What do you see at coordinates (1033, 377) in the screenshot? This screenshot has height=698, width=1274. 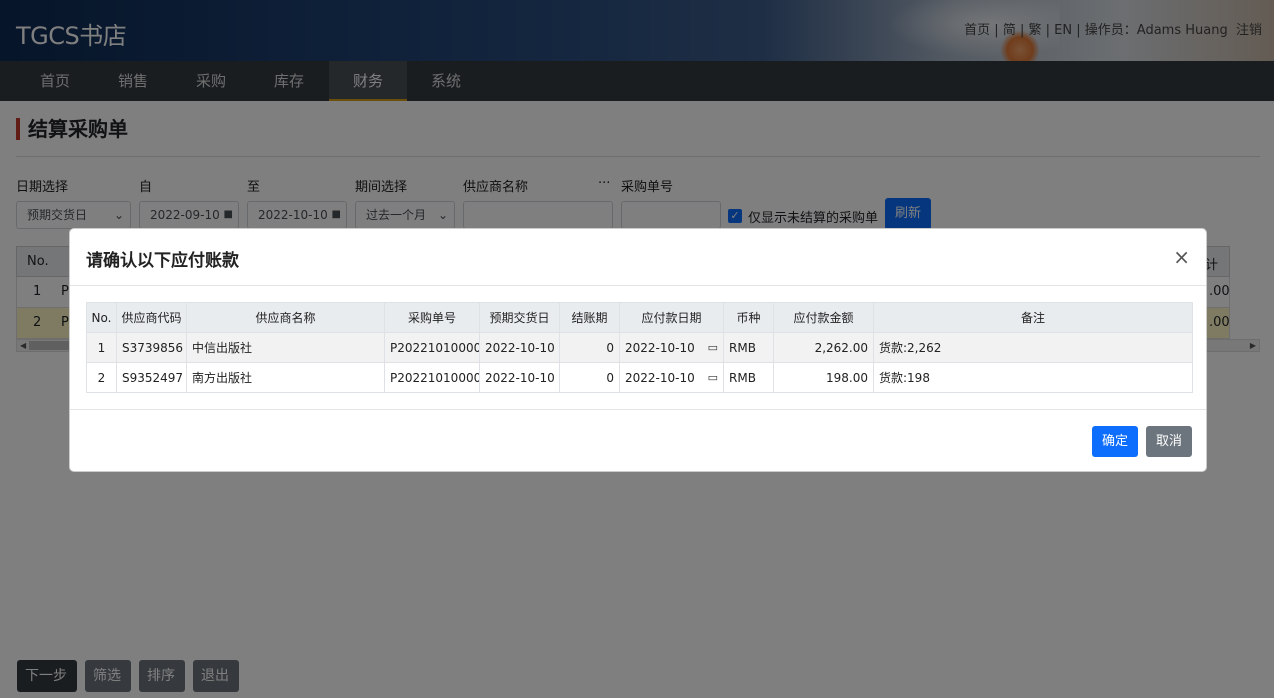 I see `cell-note: 货款:198` at bounding box center [1033, 377].